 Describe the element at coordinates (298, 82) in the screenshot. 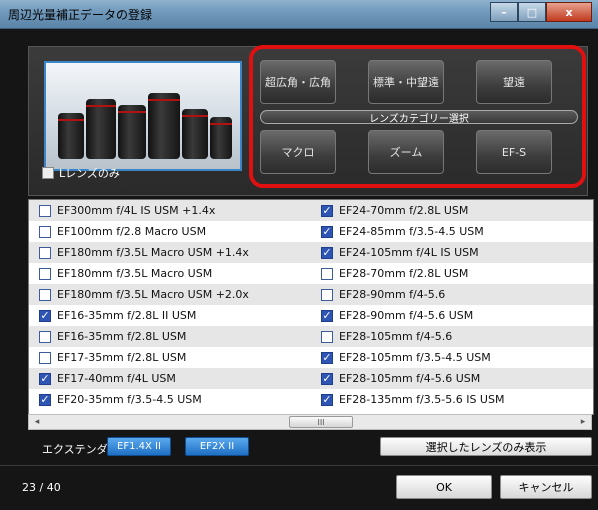

I see `category-wide-button: 超広角・広角` at that location.